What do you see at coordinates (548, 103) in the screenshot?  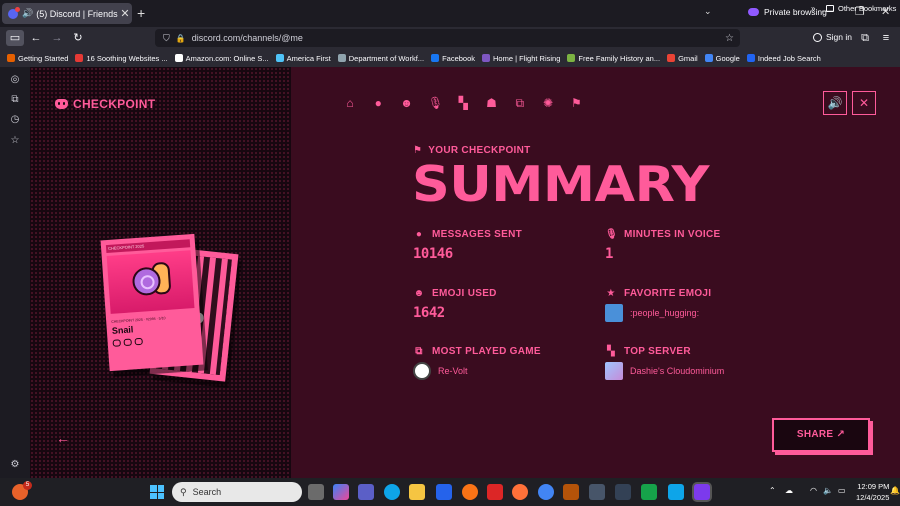 I see `gear-badge-icon: ✺` at bounding box center [548, 103].